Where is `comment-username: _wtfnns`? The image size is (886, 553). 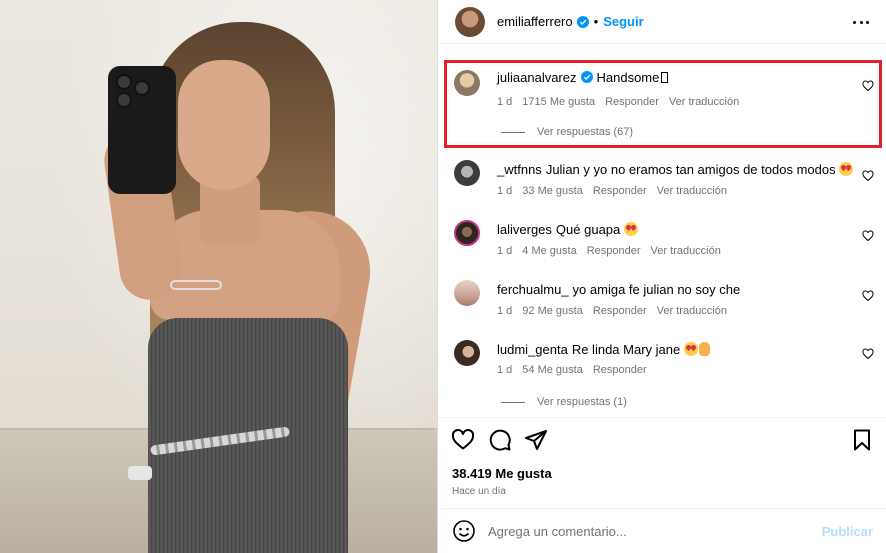
comment-username: _wtfnns is located at coordinates (519, 169).